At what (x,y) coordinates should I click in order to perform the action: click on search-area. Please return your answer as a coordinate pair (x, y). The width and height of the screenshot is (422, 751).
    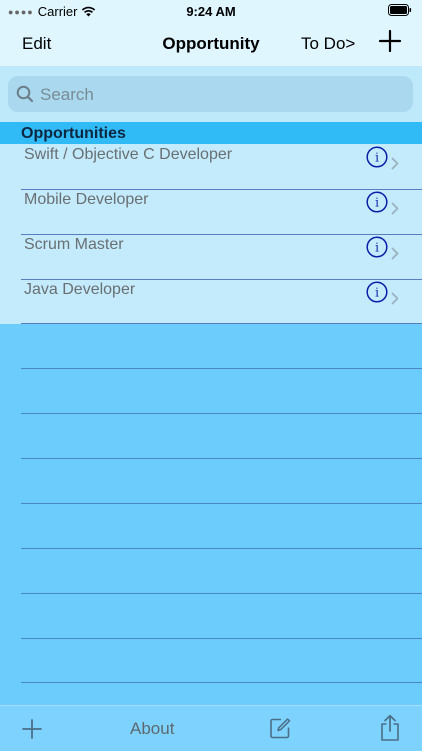
    Looking at the image, I should click on (211, 94).